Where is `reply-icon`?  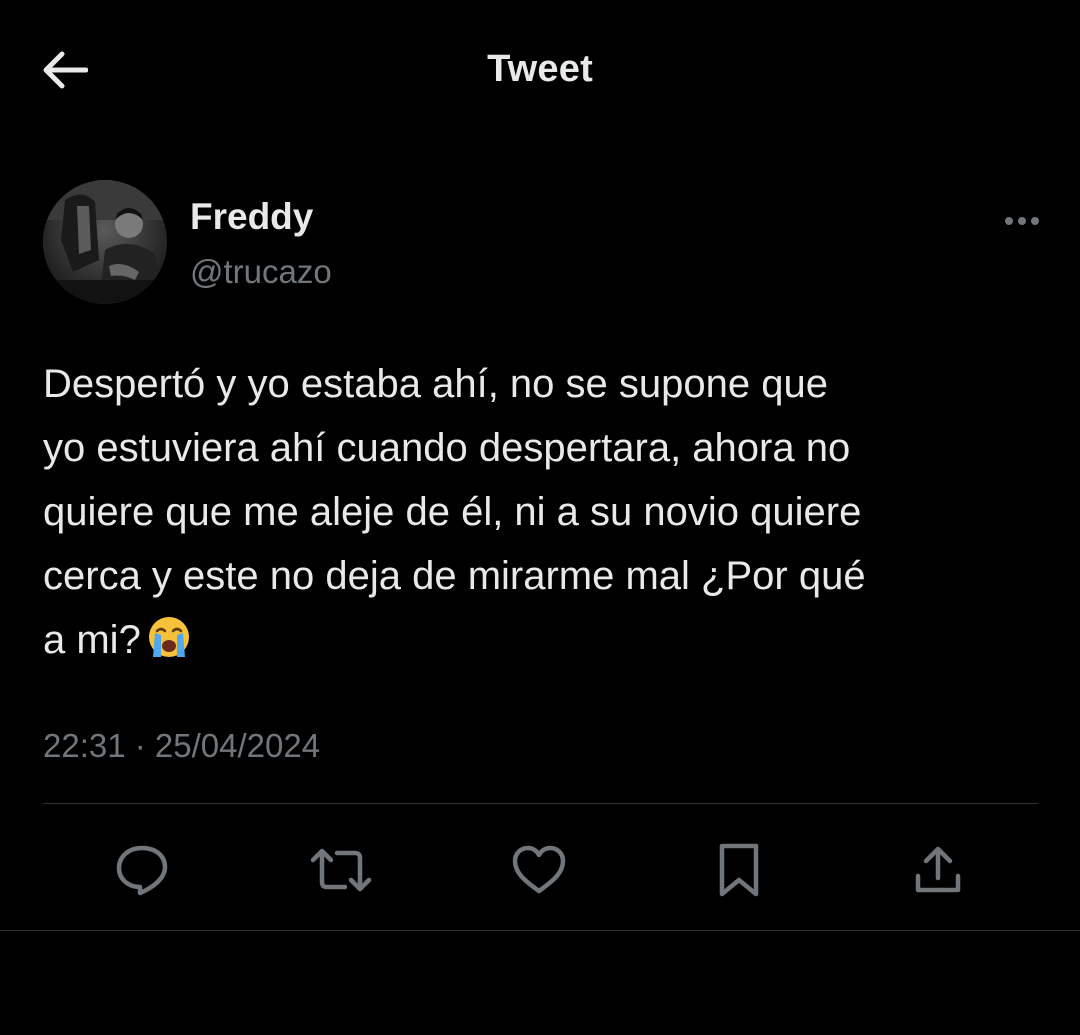 reply-icon is located at coordinates (142, 870).